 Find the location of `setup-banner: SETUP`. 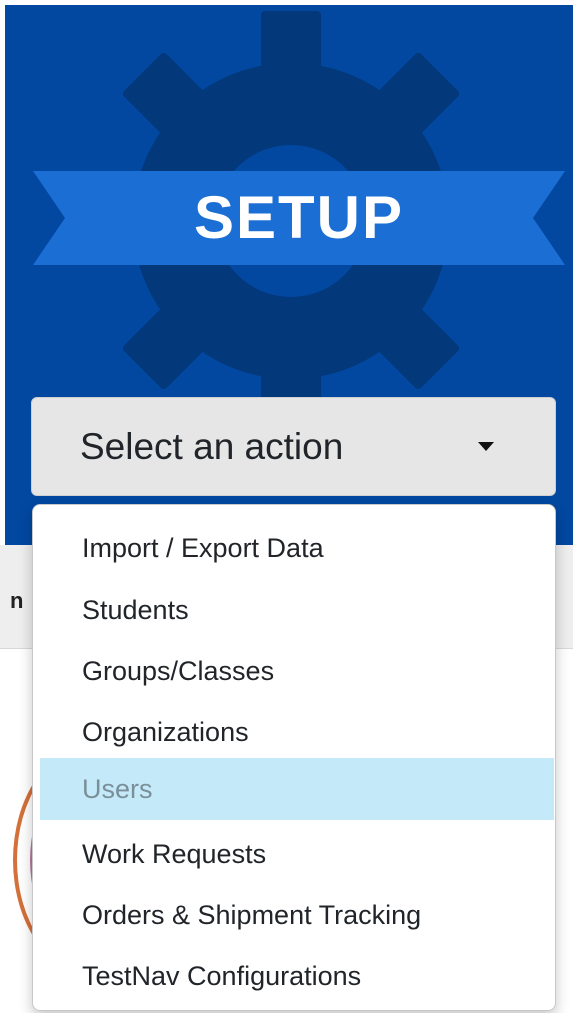

setup-banner: SETUP is located at coordinates (299, 218).